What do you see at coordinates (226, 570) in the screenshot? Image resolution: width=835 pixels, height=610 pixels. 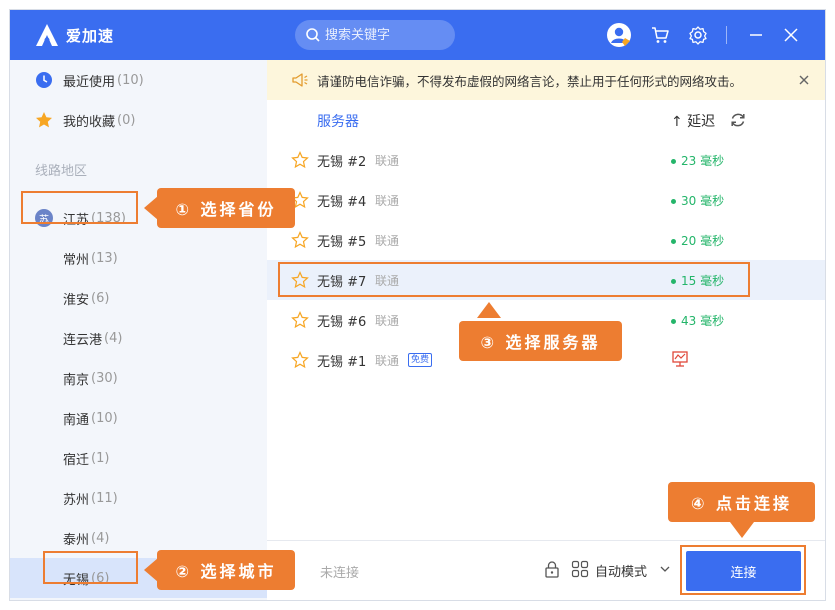 I see `callout-step2: ② 选择城市` at bounding box center [226, 570].